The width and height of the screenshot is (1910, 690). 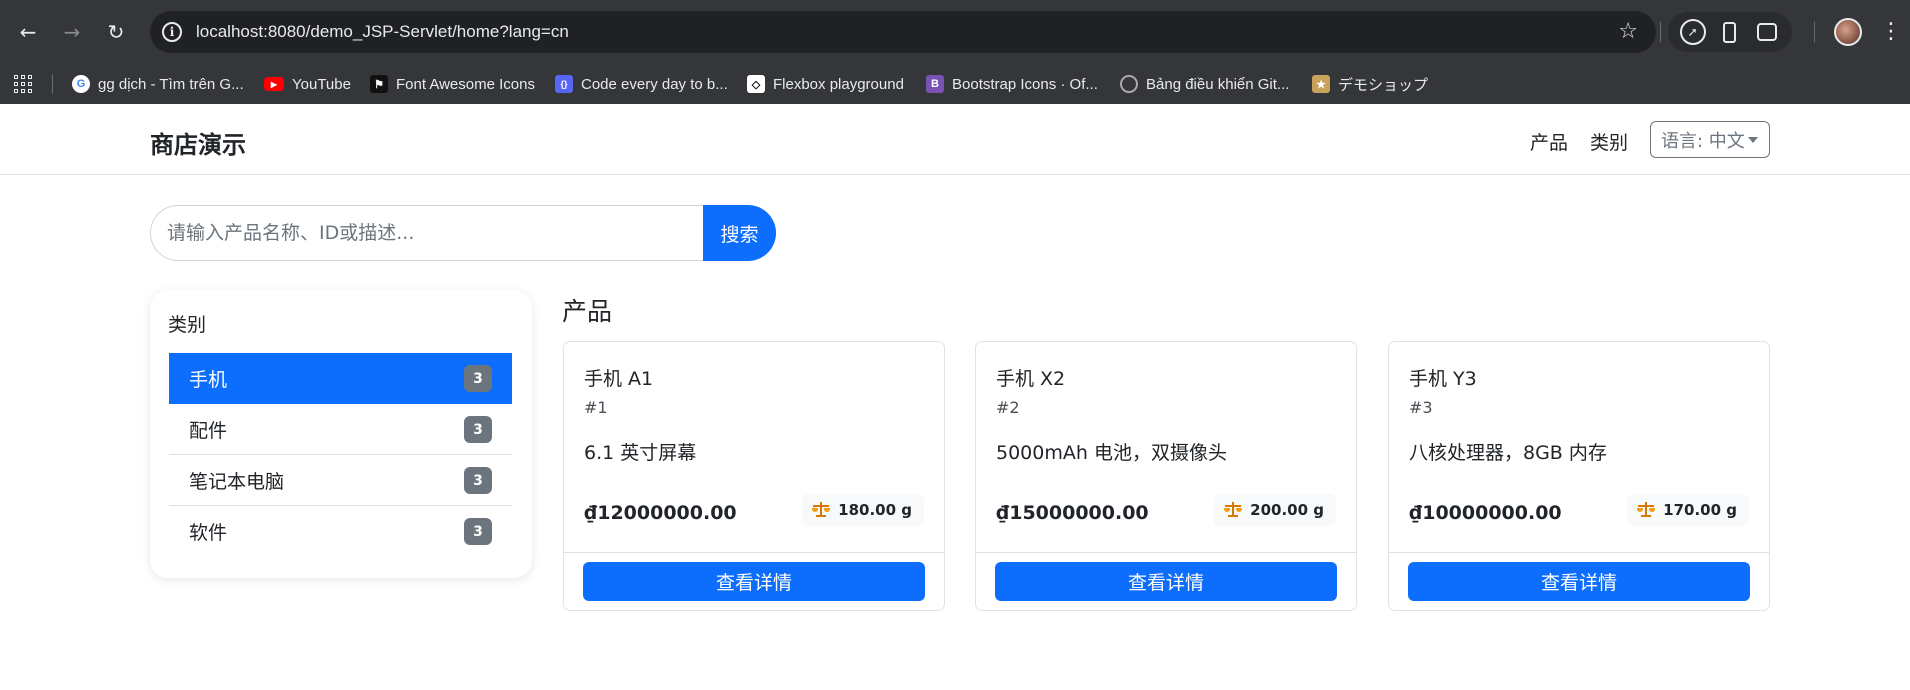 What do you see at coordinates (1549, 141) in the screenshot?
I see `nav-link-products: 产品` at bounding box center [1549, 141].